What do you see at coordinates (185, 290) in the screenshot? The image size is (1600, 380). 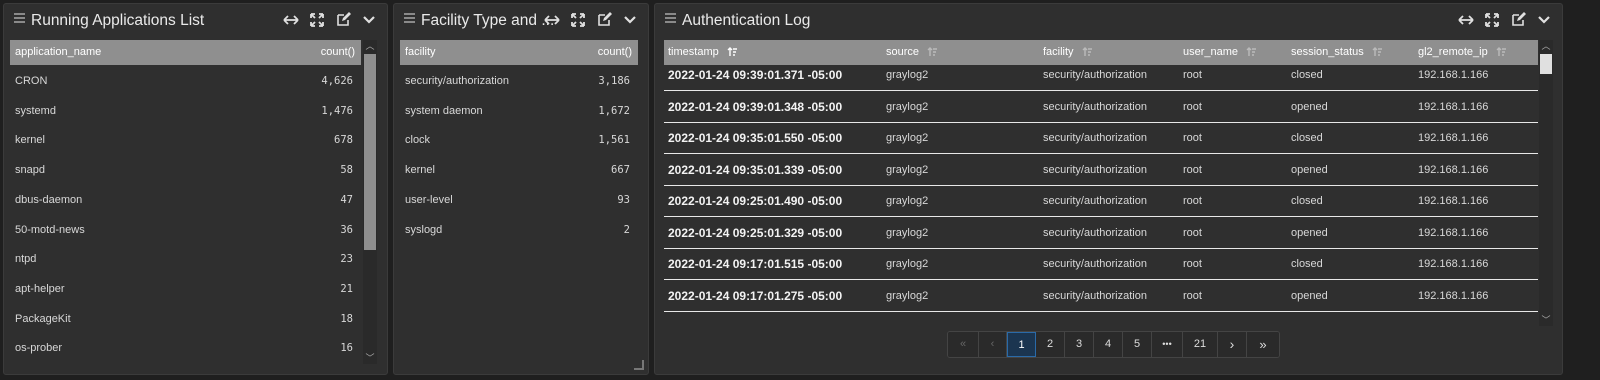 I see `table-row: apt-helper 21` at bounding box center [185, 290].